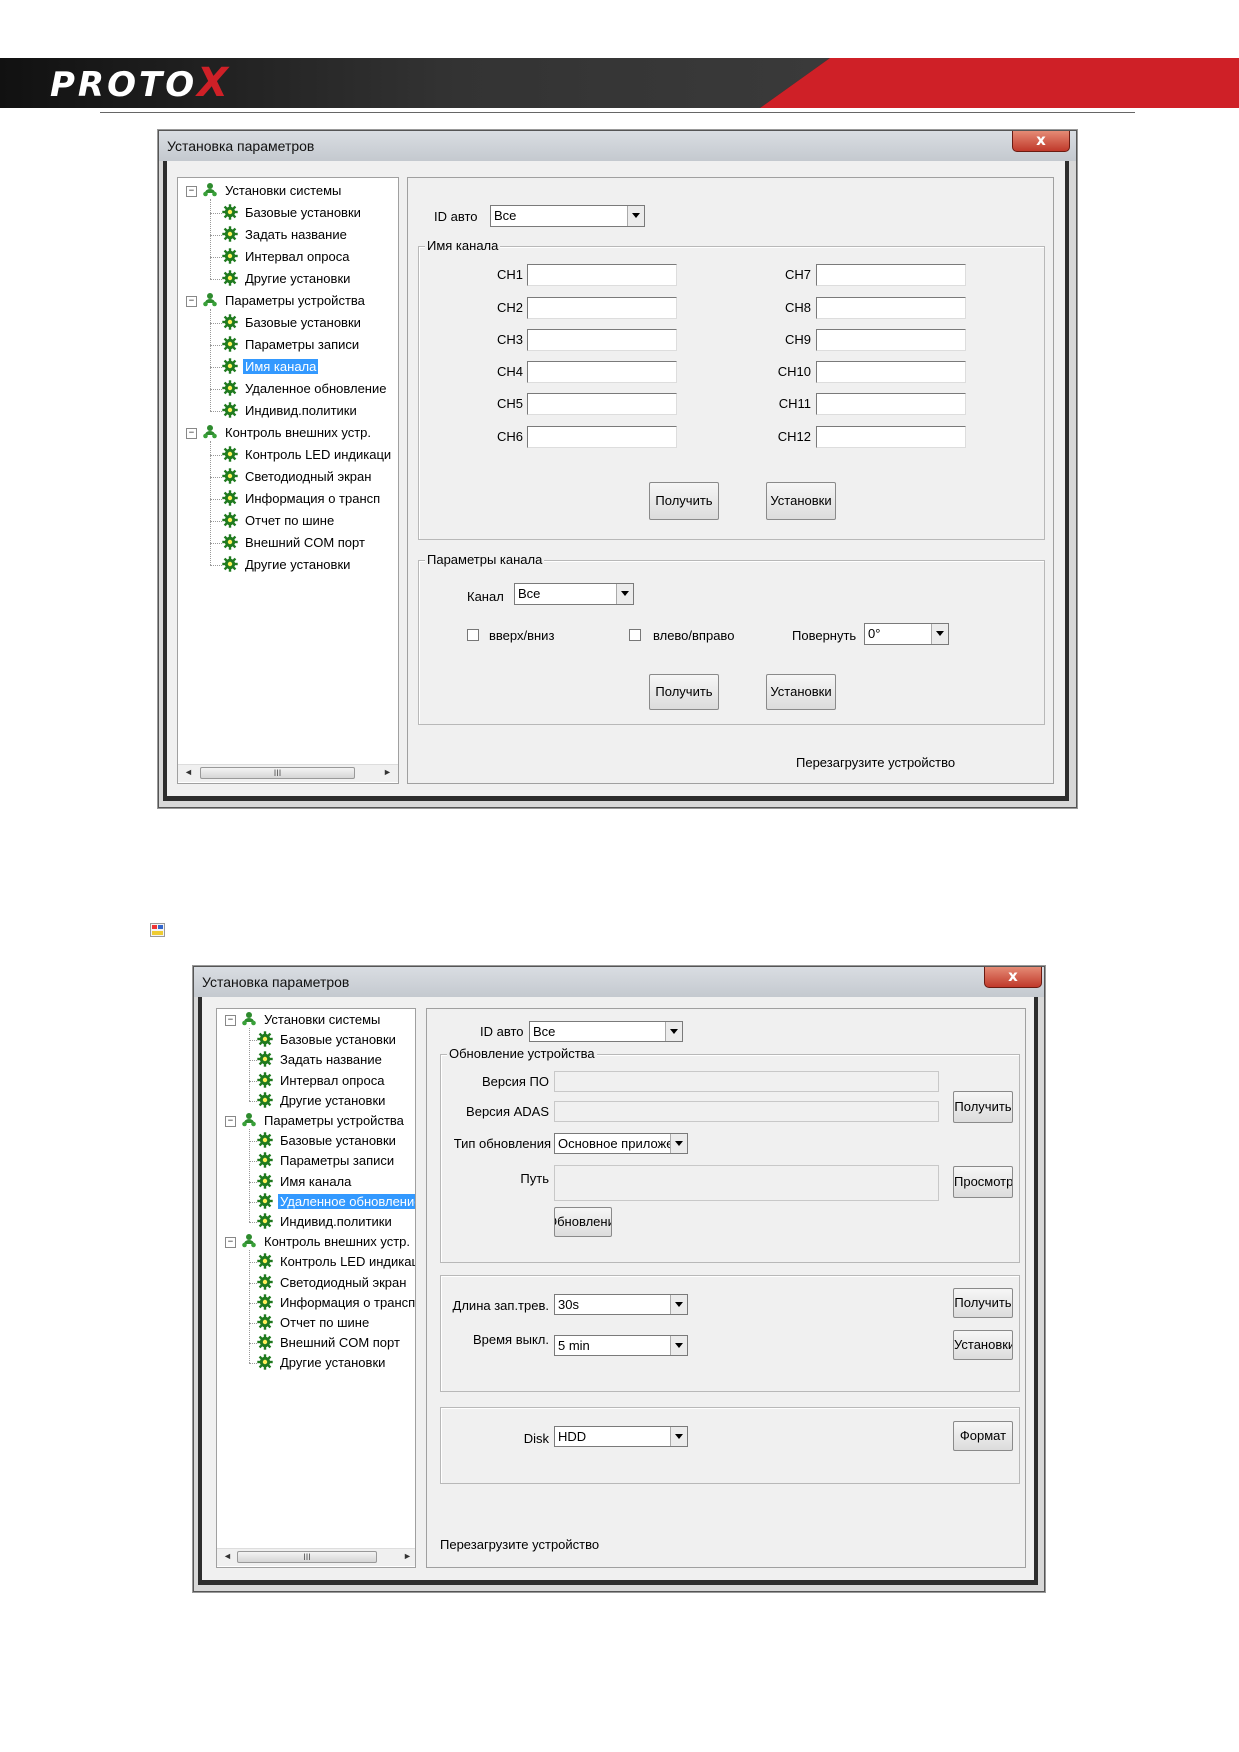  Describe the element at coordinates (621, 1143) in the screenshot. I see `update-type-select: Основное приложе` at that location.